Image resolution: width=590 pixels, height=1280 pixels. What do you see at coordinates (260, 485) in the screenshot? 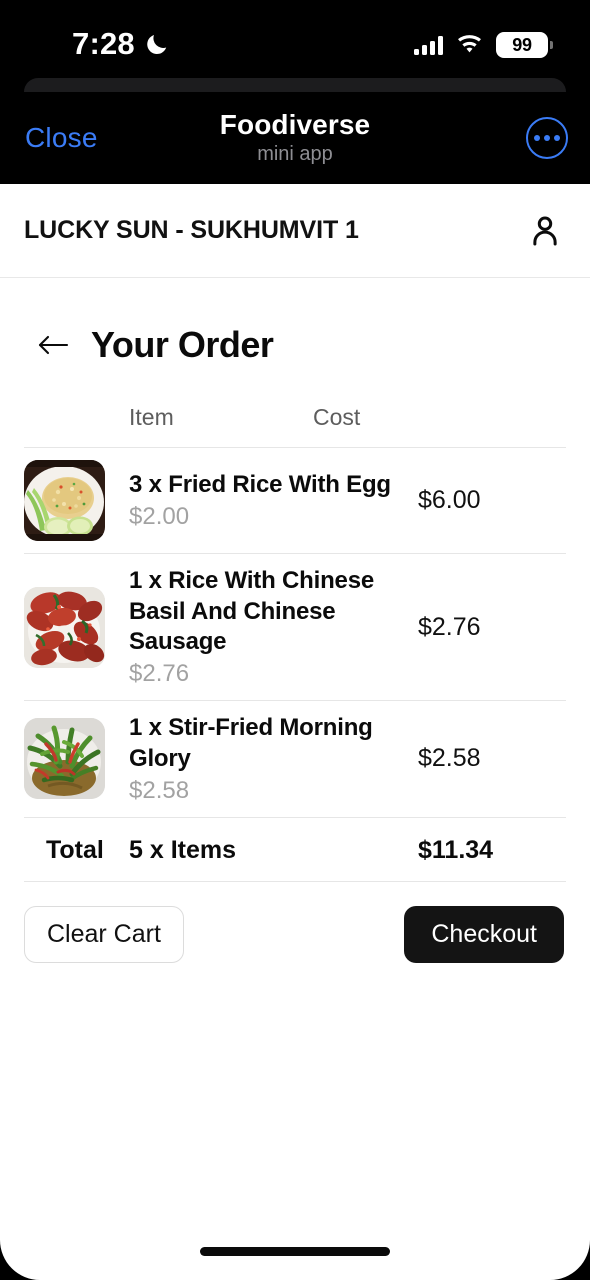
I see `item-name: 3 x Fried Rice With Egg` at bounding box center [260, 485].